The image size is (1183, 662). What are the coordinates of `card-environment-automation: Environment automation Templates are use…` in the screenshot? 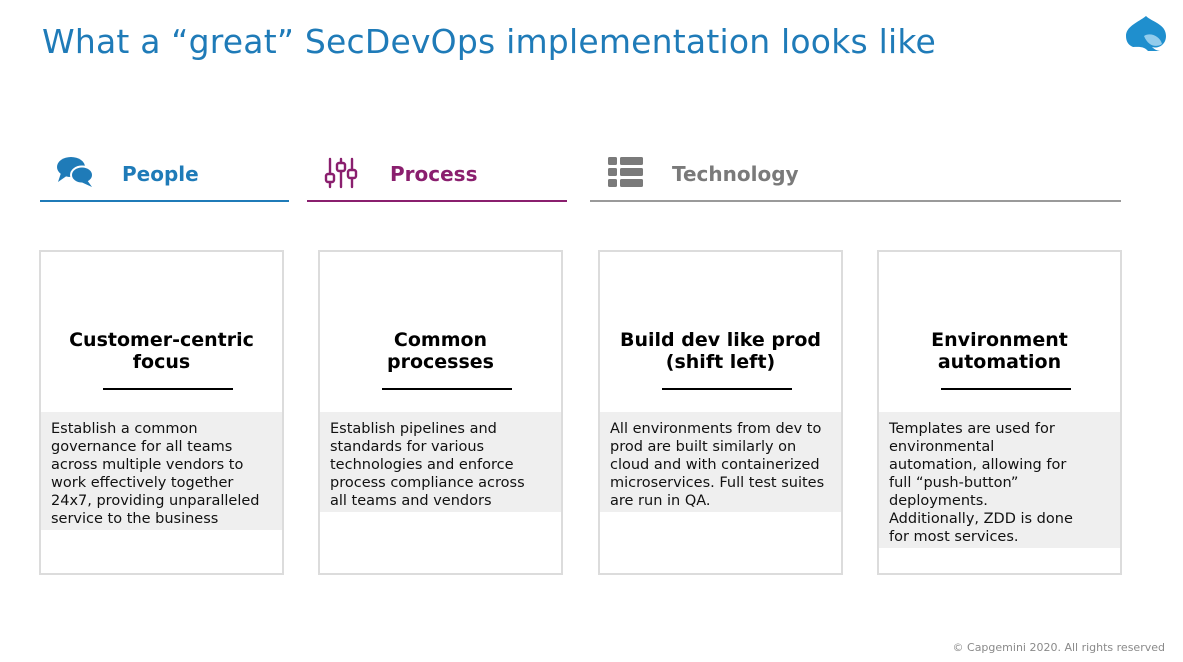 It's located at (999, 412).